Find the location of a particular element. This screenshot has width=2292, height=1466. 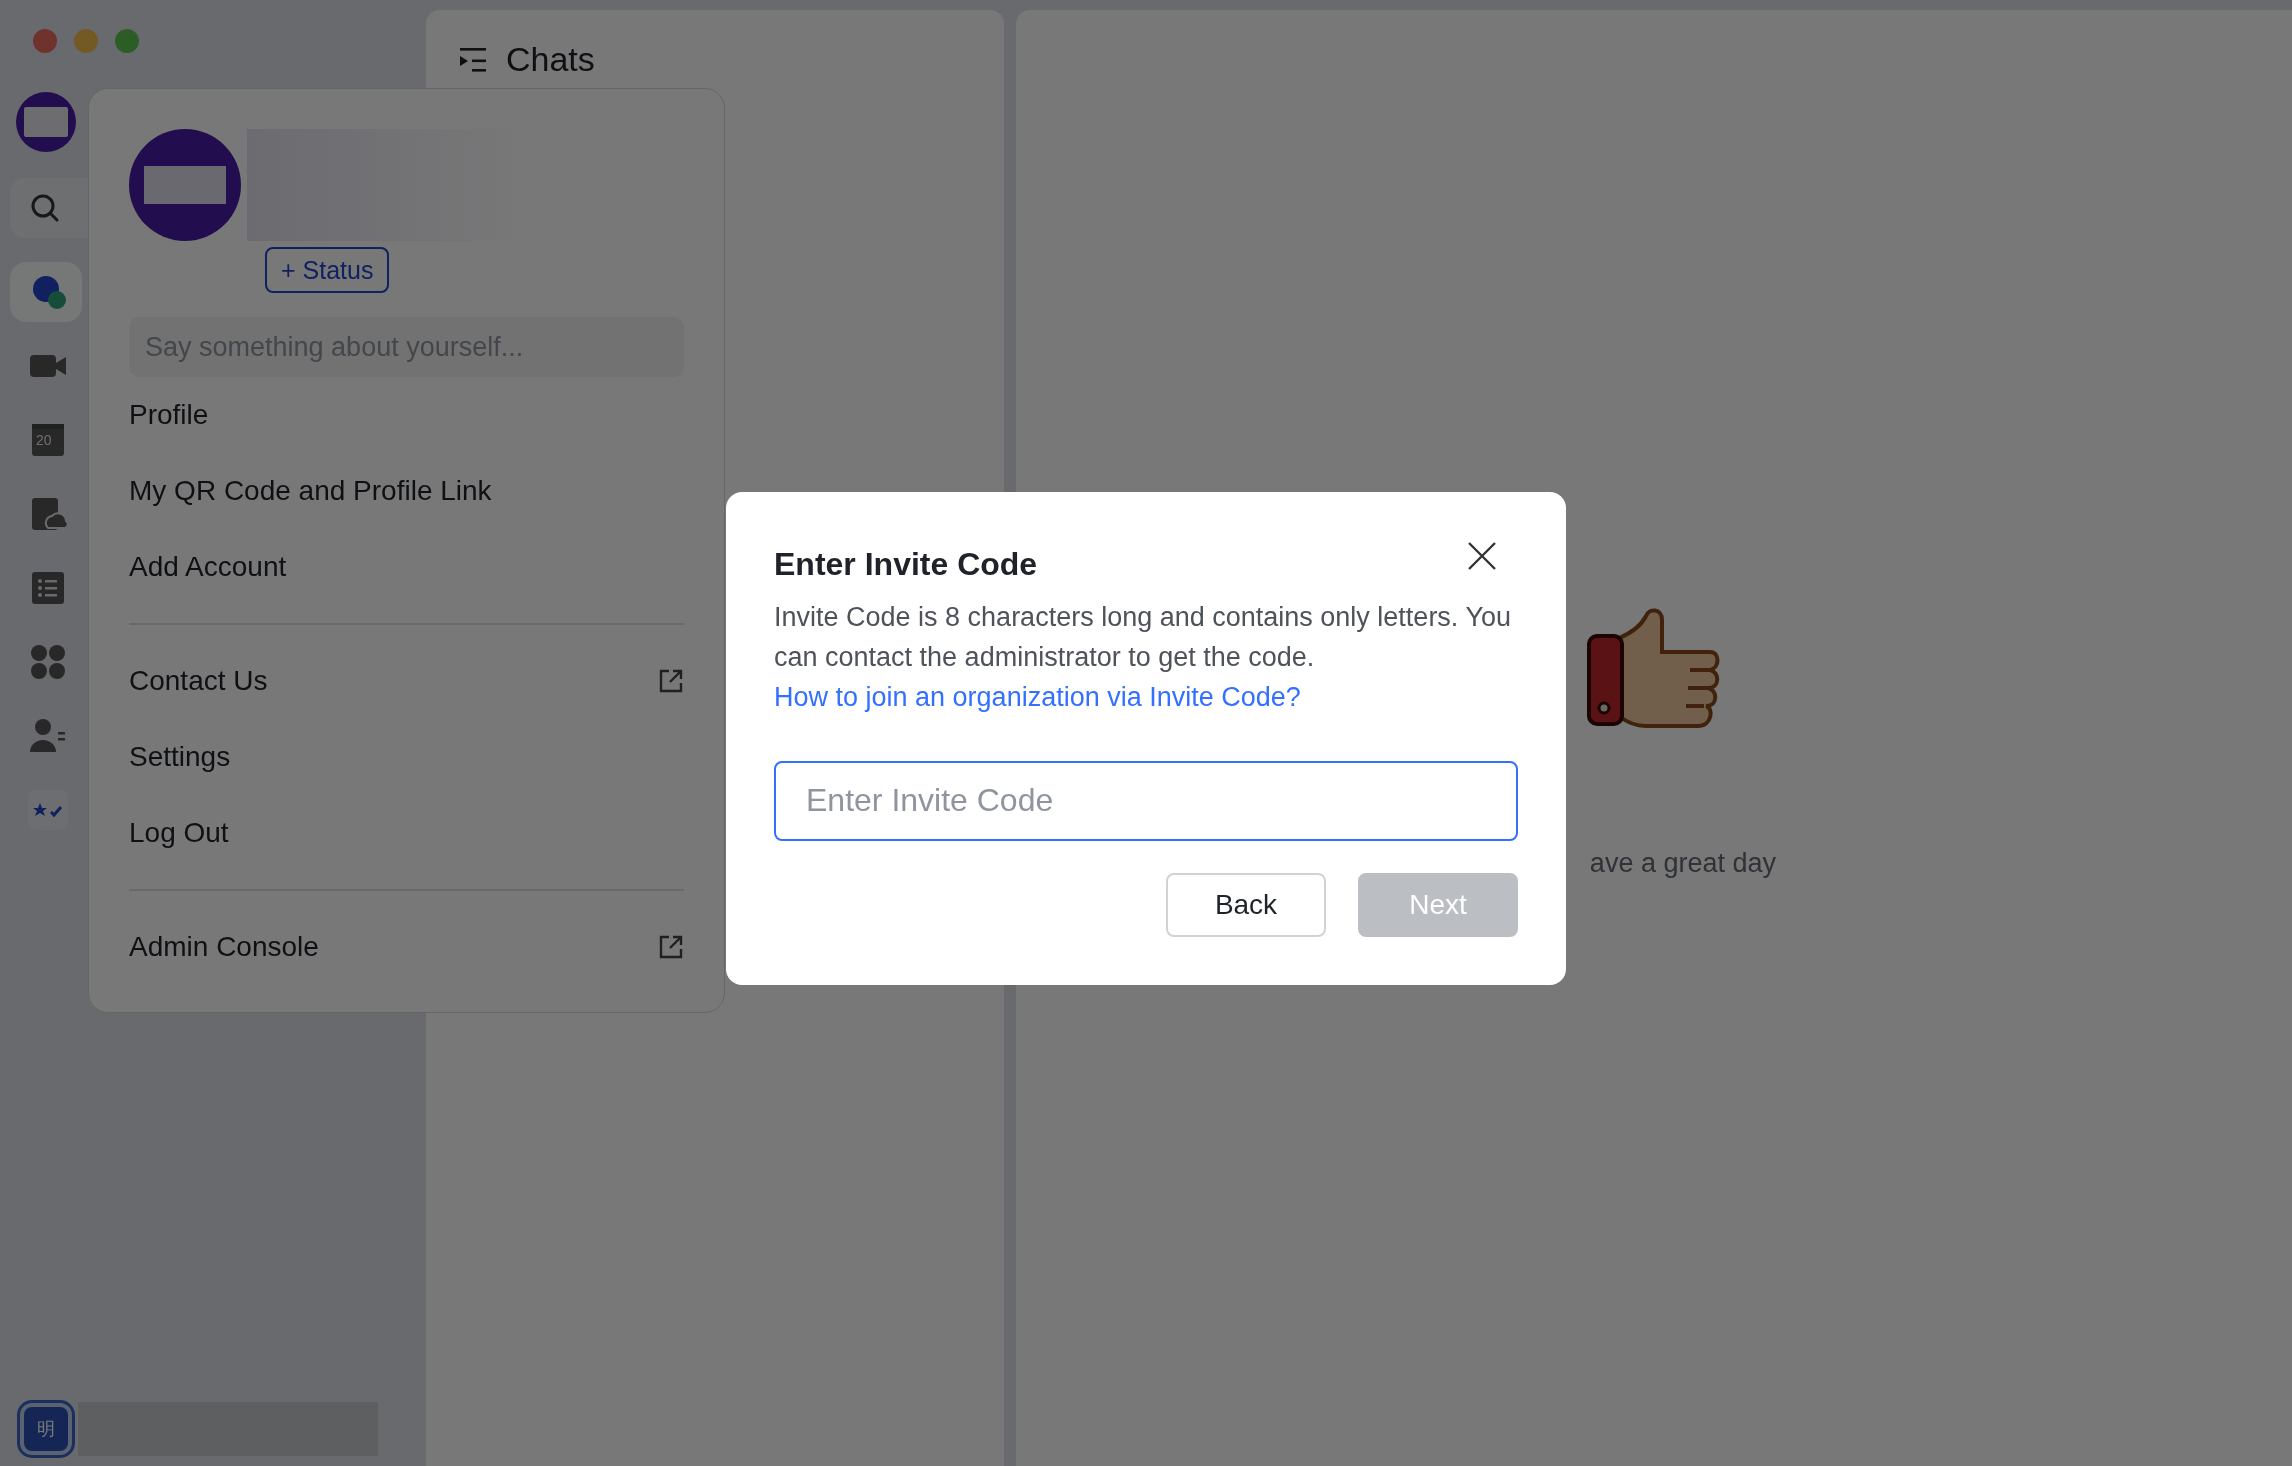

calendar-date: 20 is located at coordinates (44, 440).